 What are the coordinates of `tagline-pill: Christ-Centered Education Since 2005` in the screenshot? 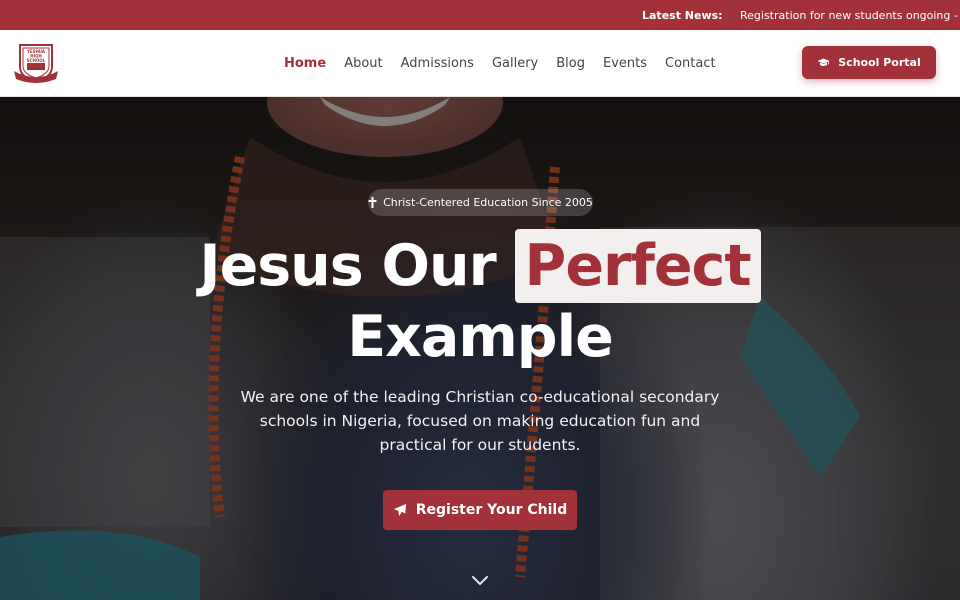 It's located at (480, 202).